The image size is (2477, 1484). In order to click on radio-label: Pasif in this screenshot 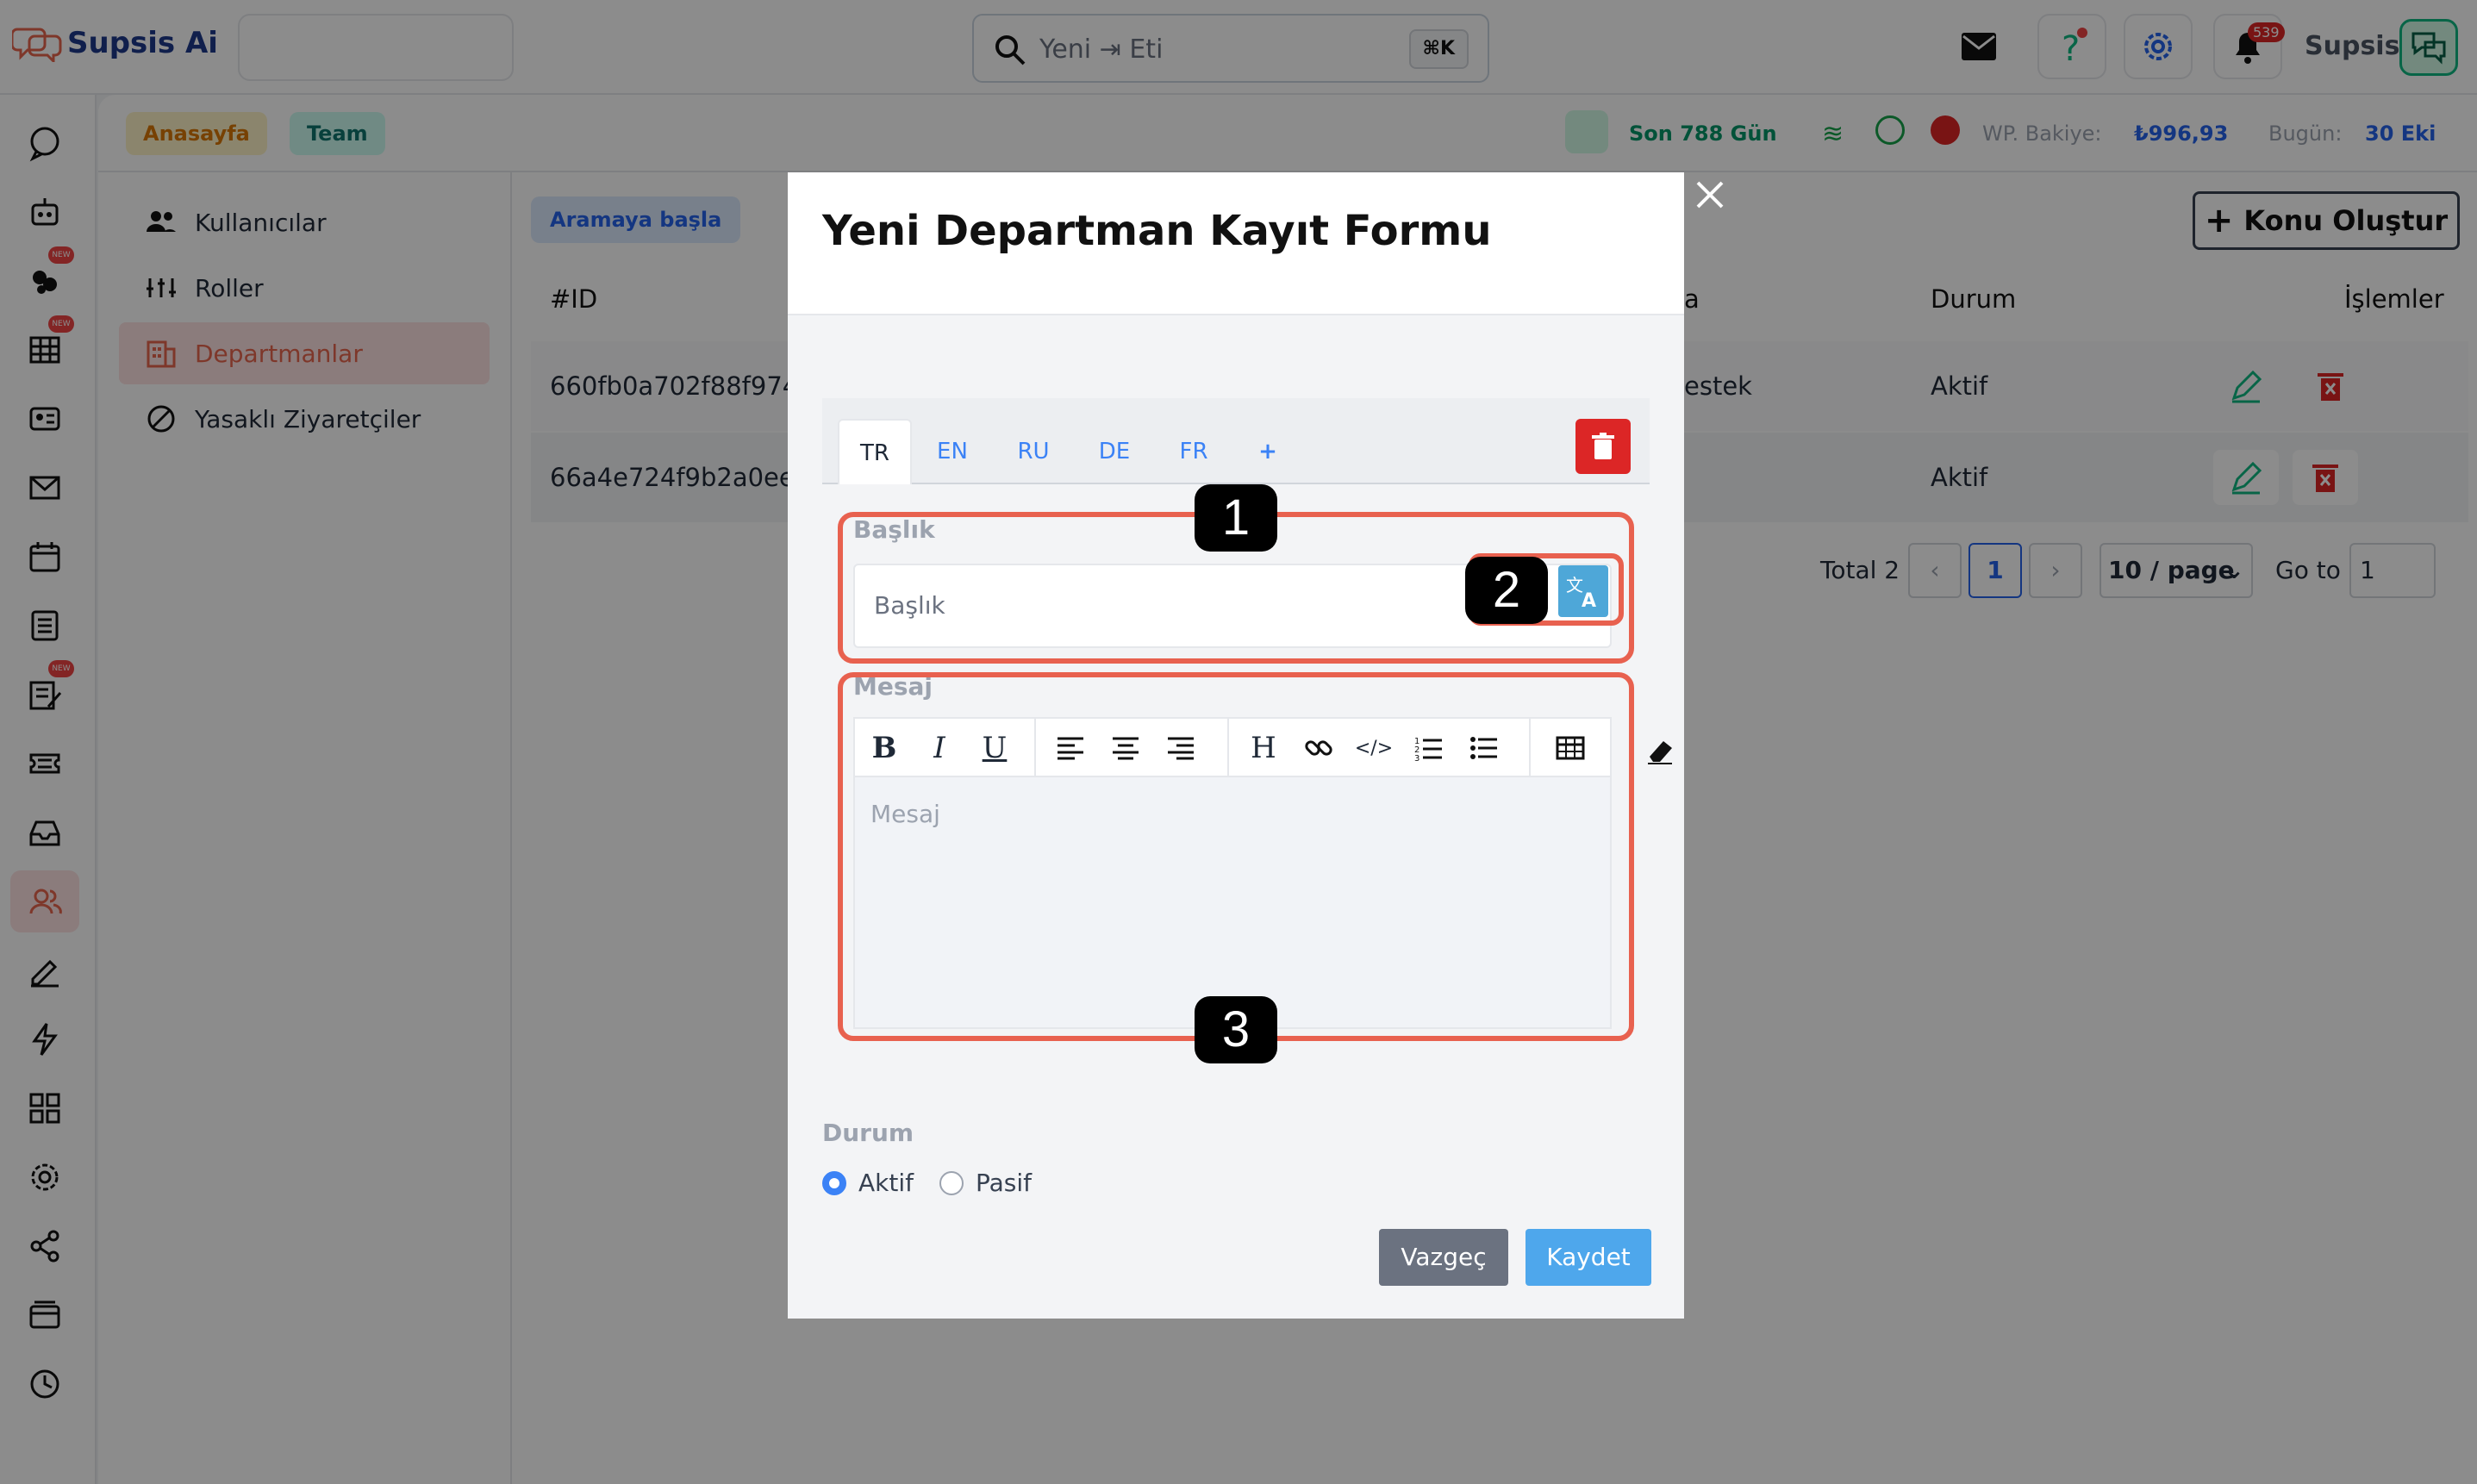, I will do `click(1004, 1183)`.